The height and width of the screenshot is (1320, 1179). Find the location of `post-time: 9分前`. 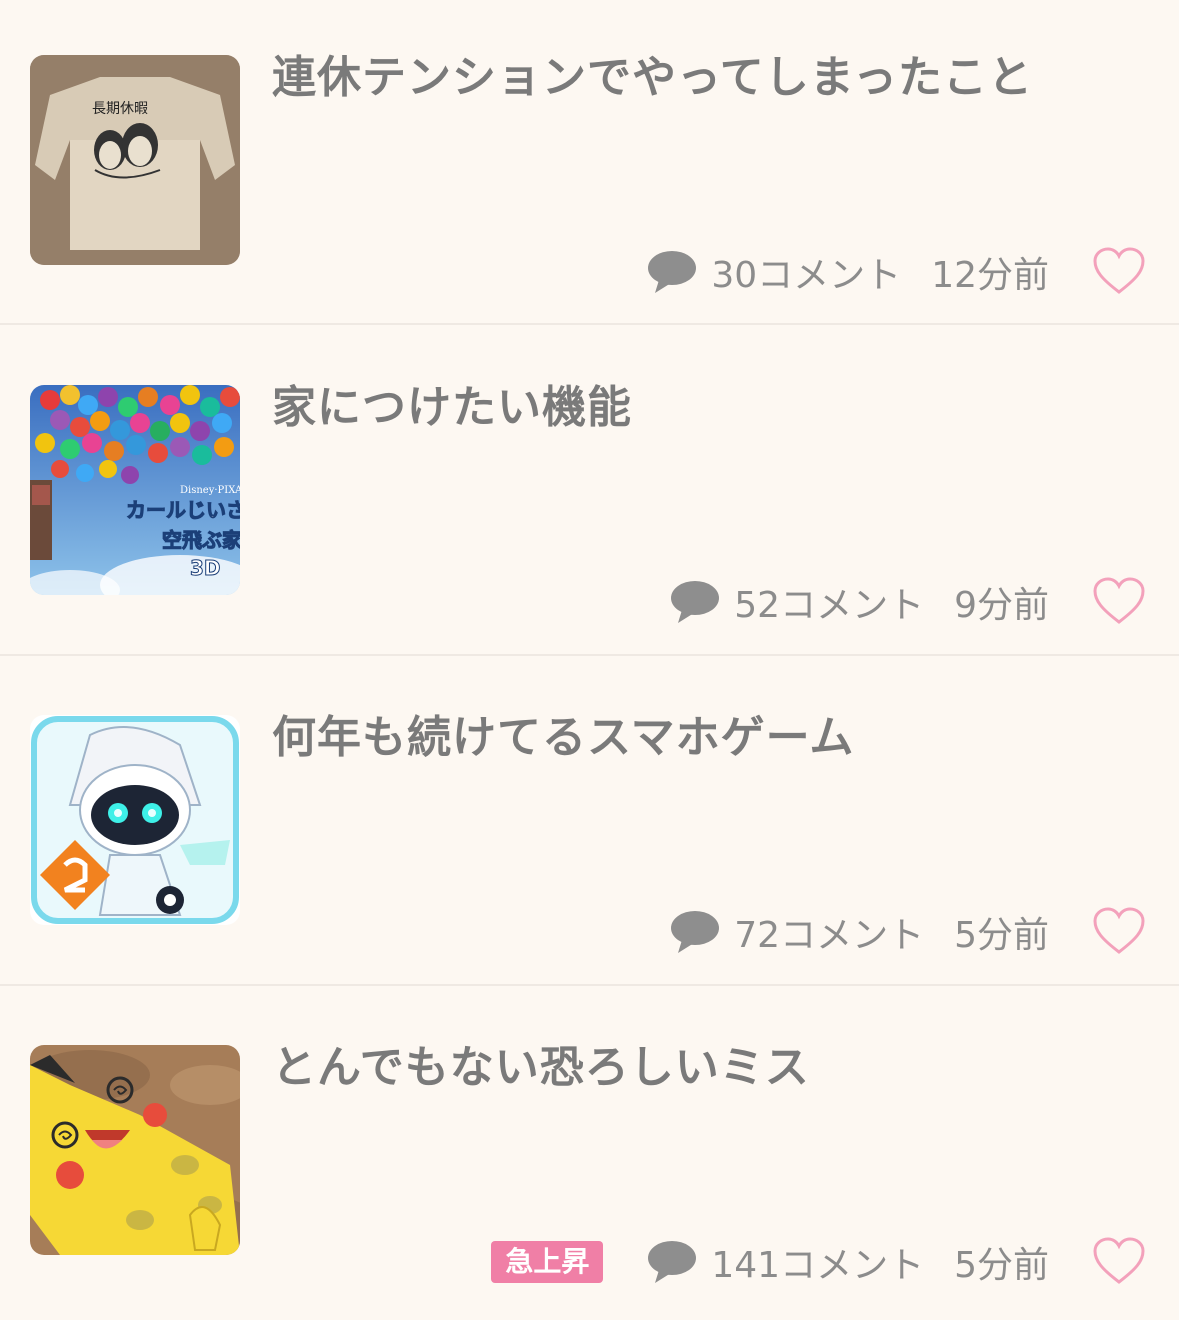

post-time: 9分前 is located at coordinates (1001, 605).